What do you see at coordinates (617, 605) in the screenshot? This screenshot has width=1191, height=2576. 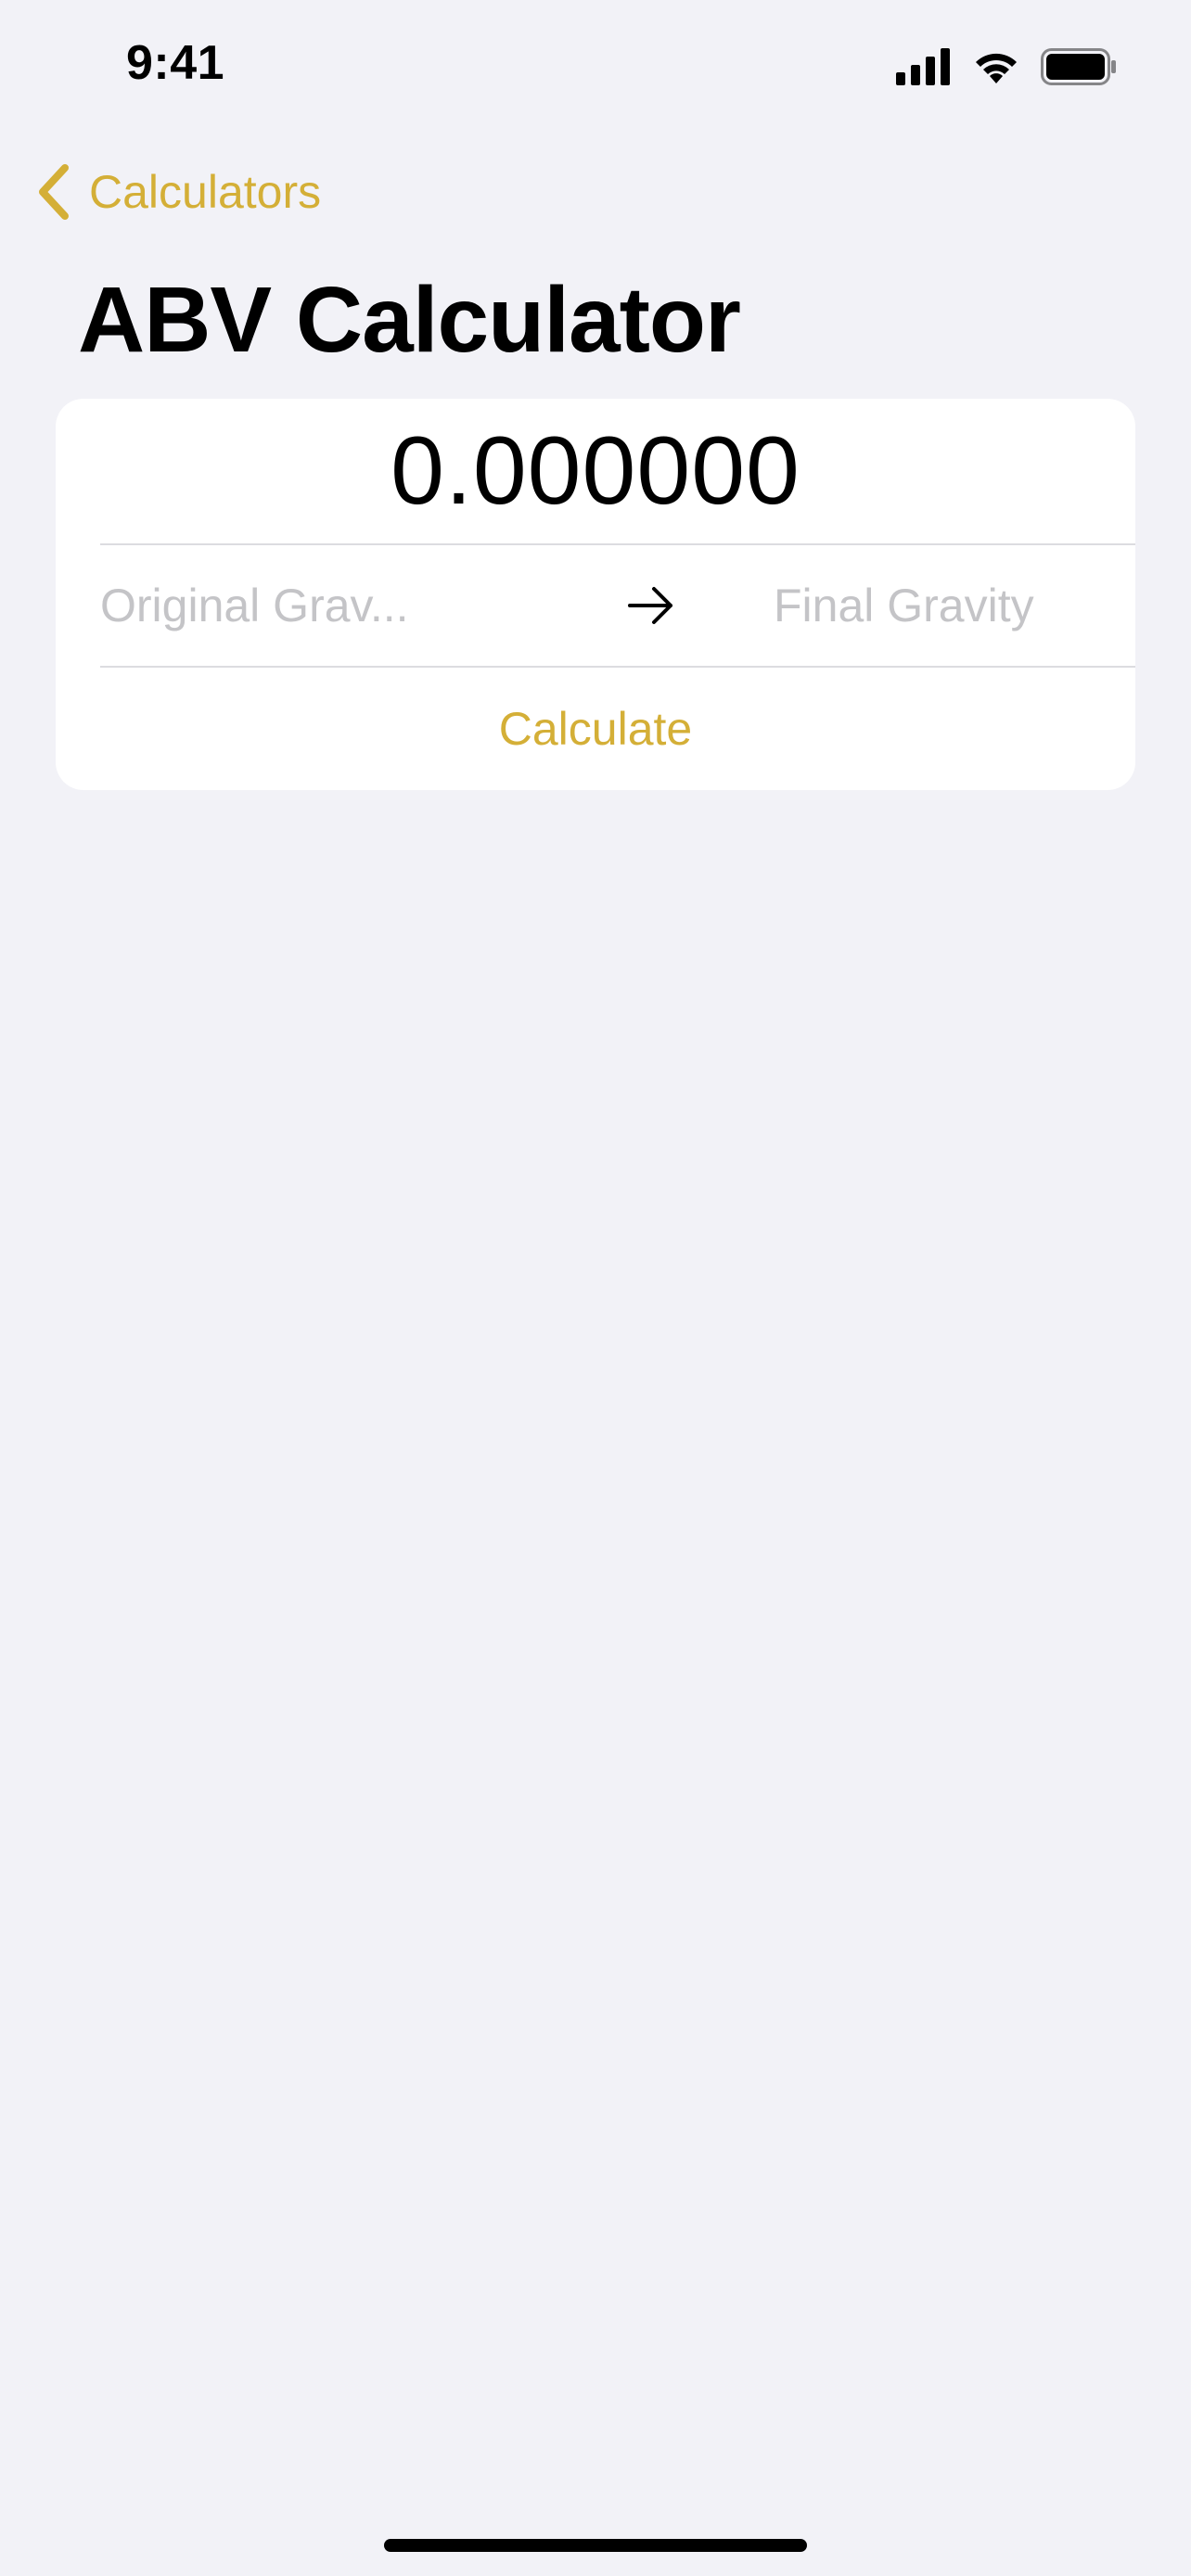 I see `gravity-inputs-row` at bounding box center [617, 605].